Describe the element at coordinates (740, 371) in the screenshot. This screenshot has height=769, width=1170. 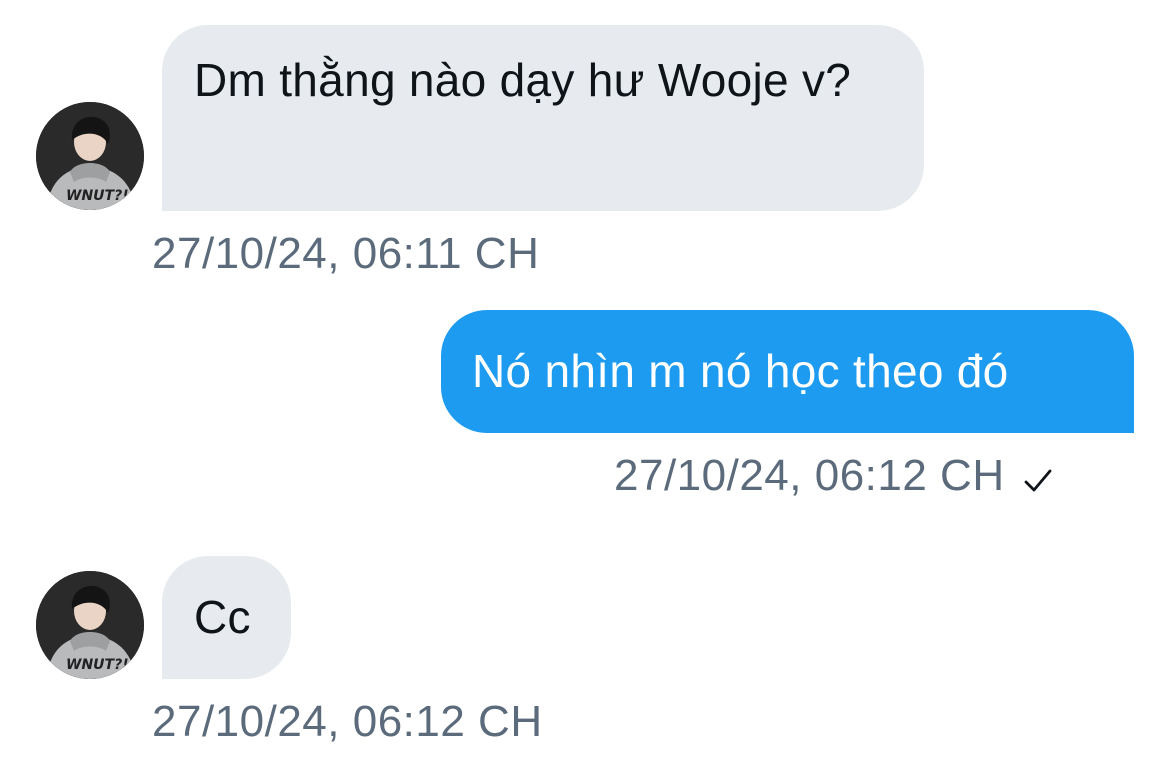
I see `message-text: Nó nhìn m nó học theo đó` at that location.